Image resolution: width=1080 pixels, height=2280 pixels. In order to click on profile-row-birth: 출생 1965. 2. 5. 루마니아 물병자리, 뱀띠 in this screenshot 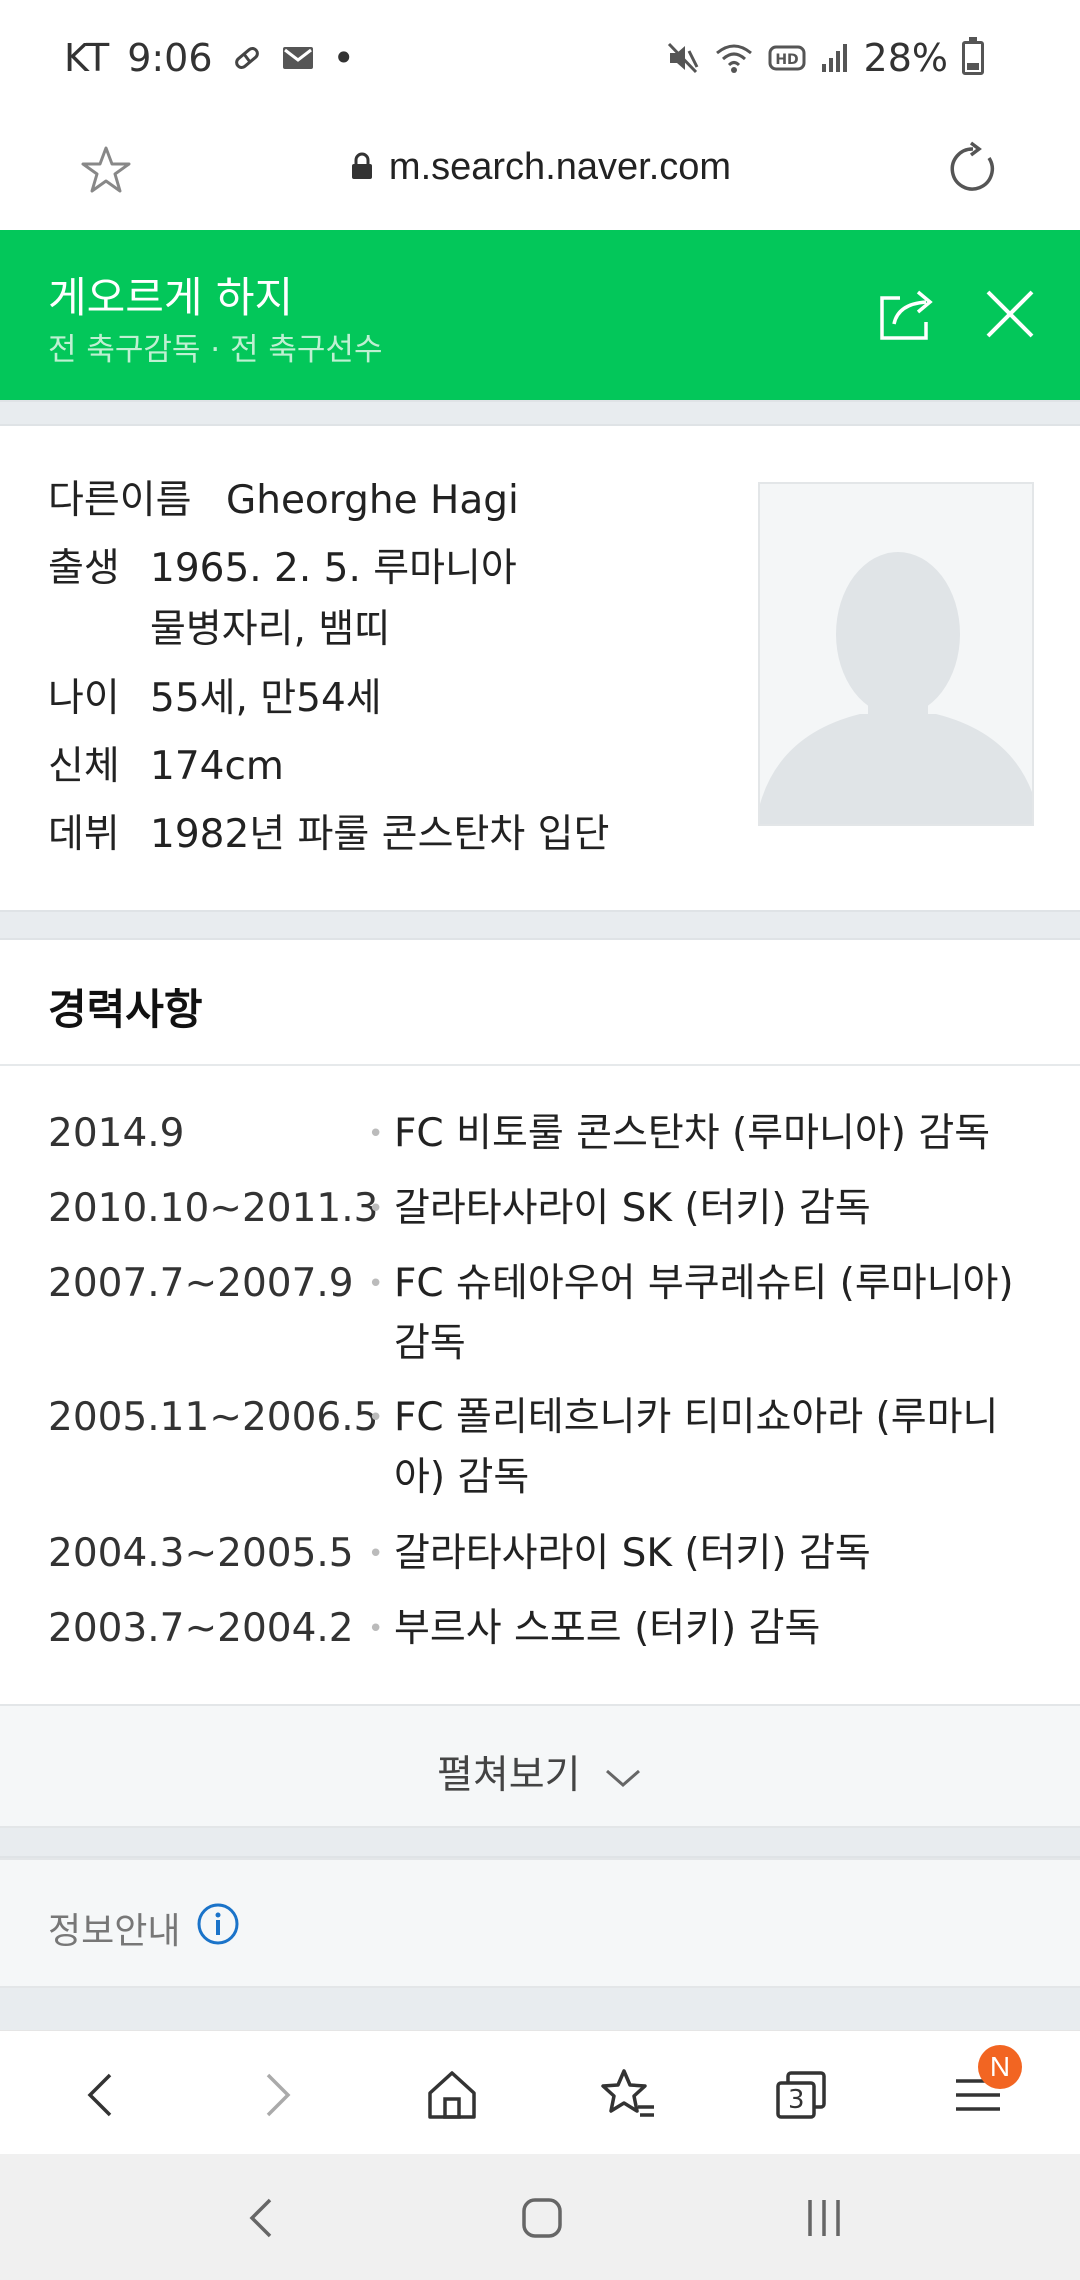, I will do `click(282, 599)`.